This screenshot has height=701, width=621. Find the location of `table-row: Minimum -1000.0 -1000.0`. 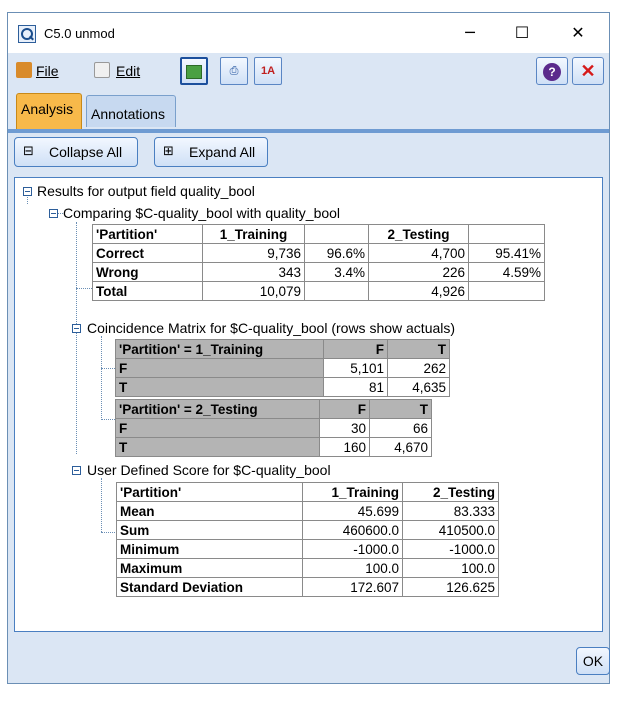

table-row: Minimum -1000.0 -1000.0 is located at coordinates (307, 549).